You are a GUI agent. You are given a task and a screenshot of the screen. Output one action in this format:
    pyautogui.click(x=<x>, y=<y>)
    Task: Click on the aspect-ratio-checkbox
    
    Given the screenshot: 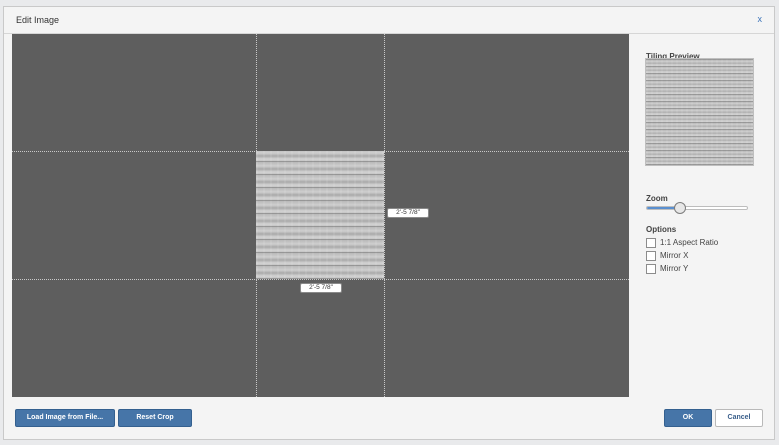 What is the action you would take?
    pyautogui.click(x=651, y=243)
    